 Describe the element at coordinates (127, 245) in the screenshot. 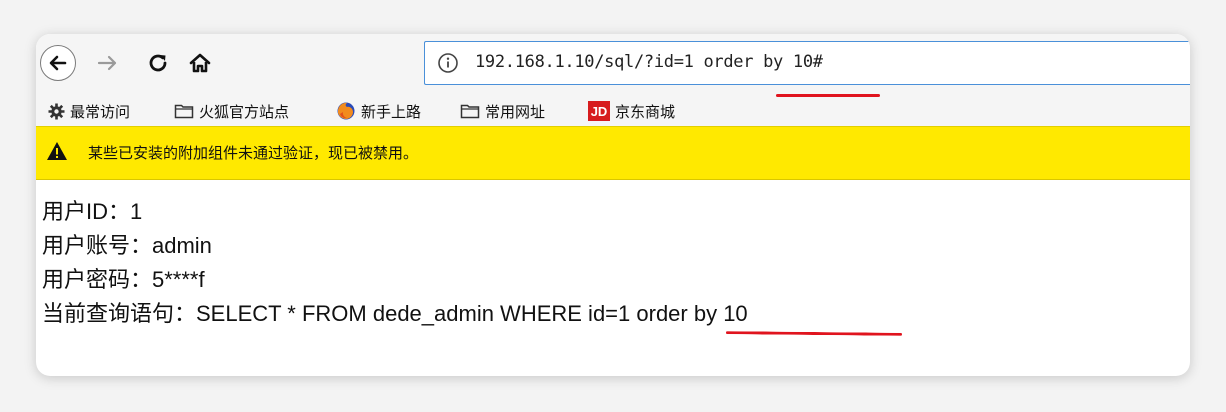

I see `user-account-line: 用户账号：admin` at that location.